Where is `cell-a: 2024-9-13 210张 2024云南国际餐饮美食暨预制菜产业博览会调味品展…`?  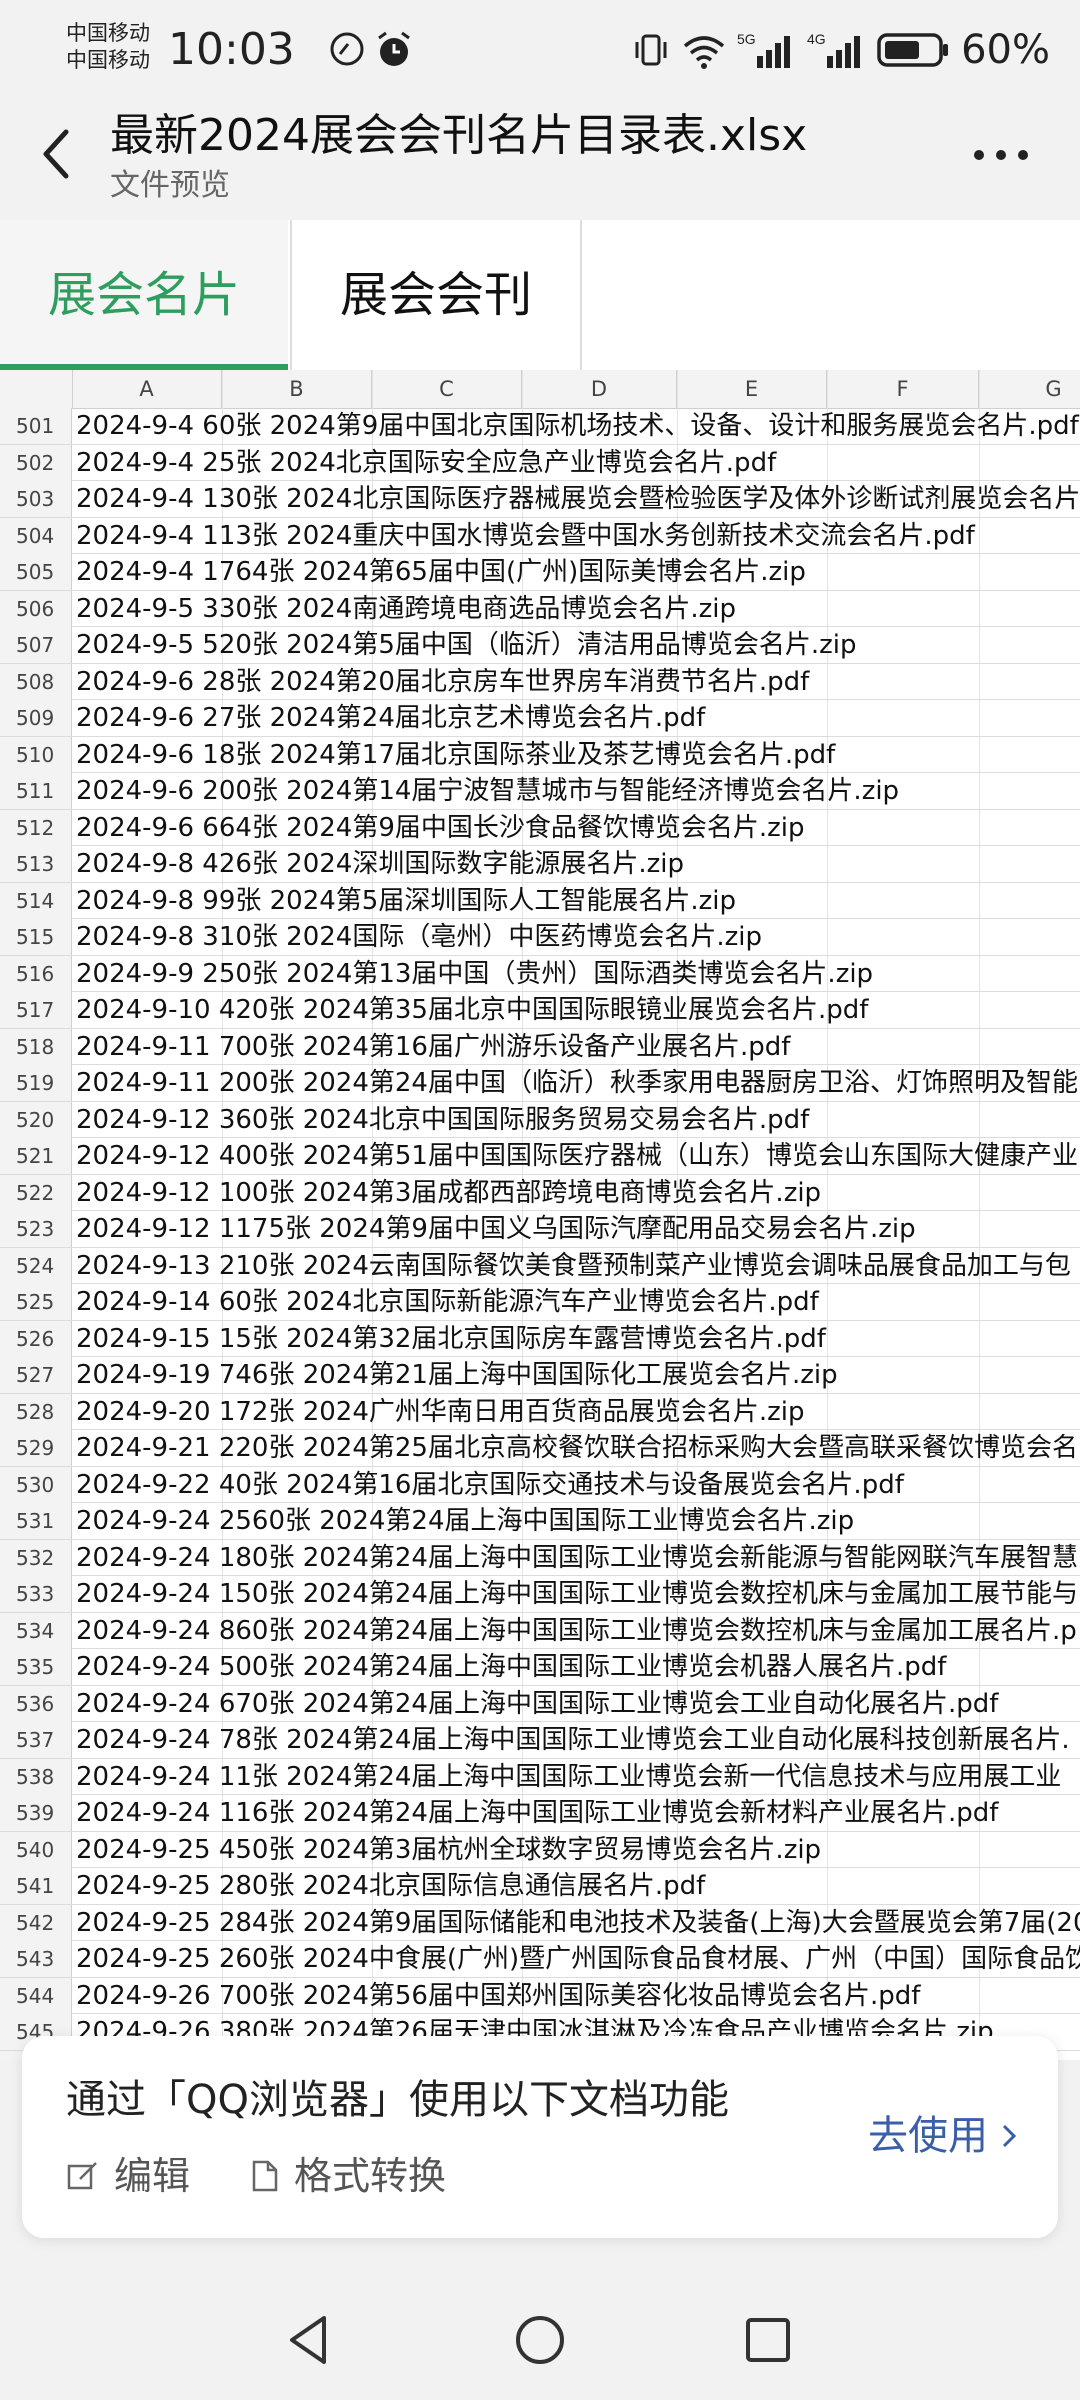 cell-a: 2024-9-13 210张 2024云南国际餐饮美食暨预制菜产业博览会调味品展… is located at coordinates (573, 1266).